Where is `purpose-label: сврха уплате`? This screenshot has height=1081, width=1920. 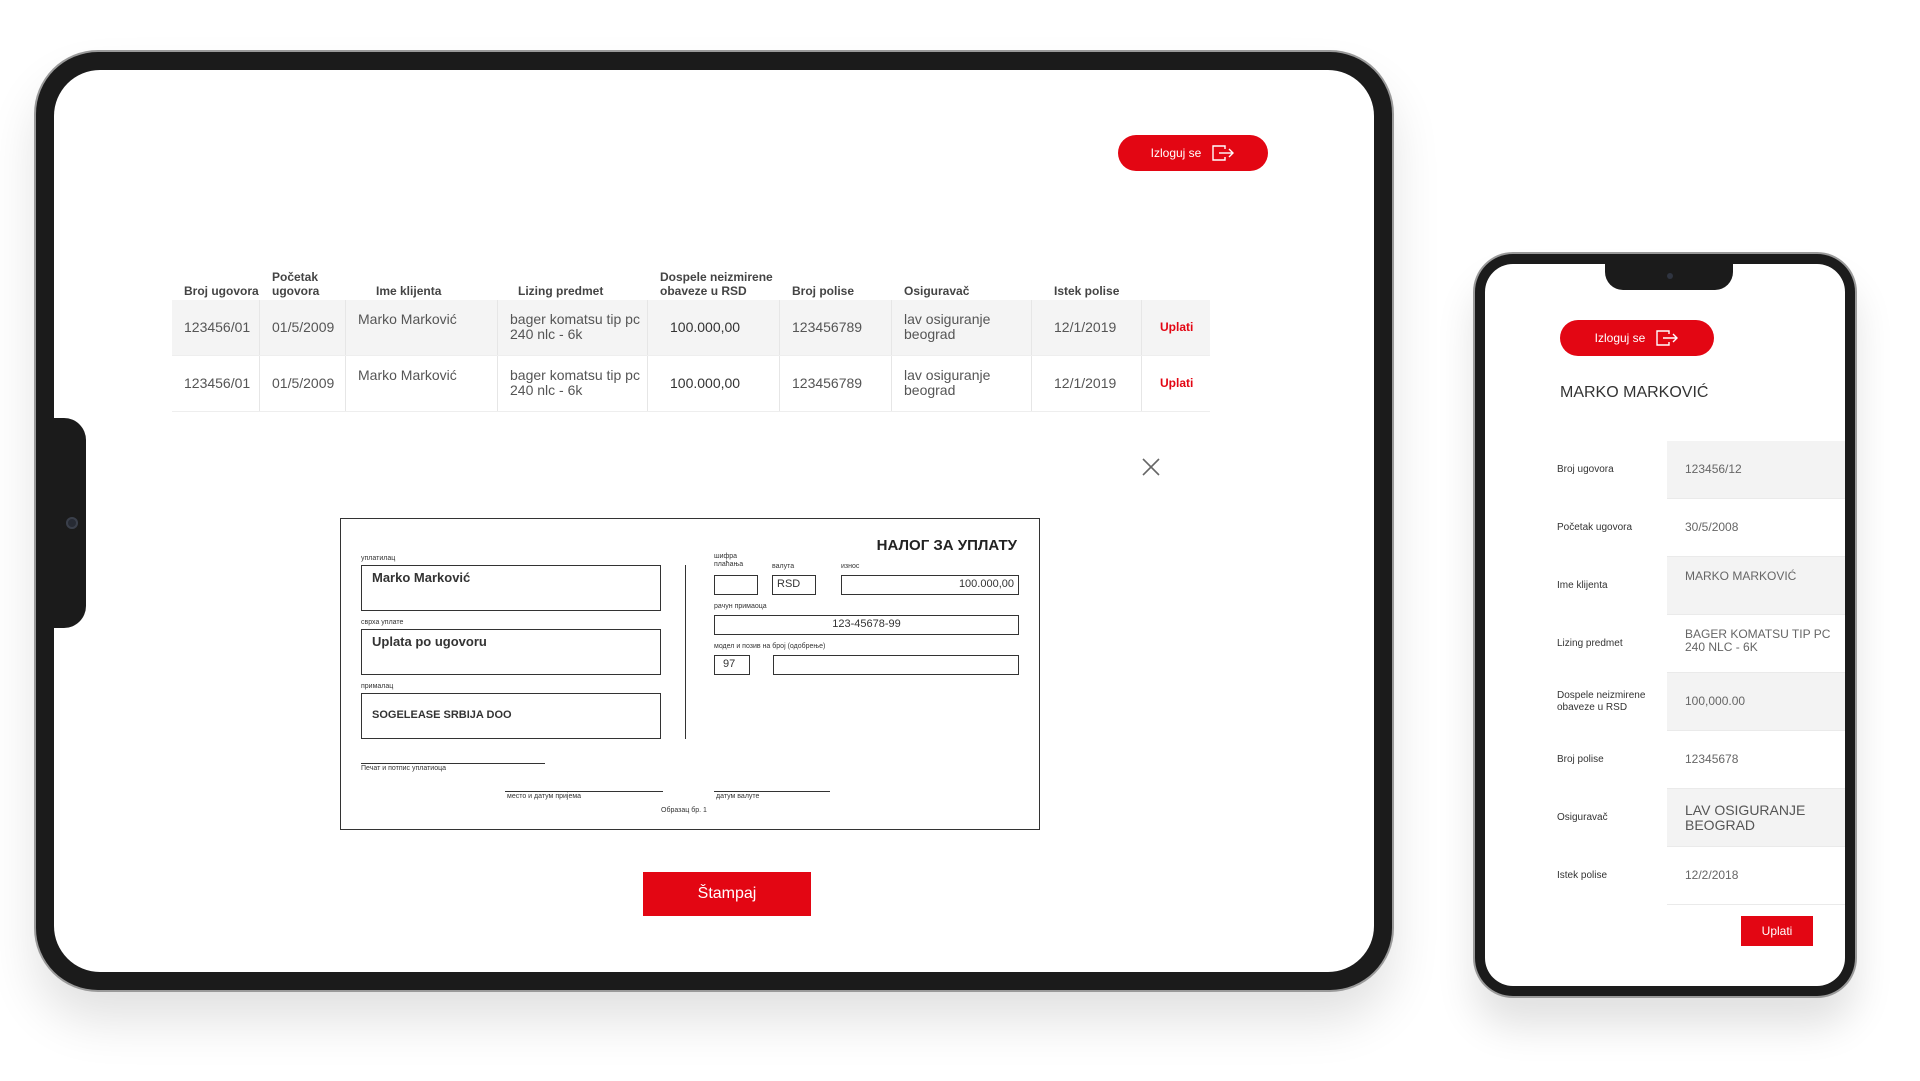 purpose-label: сврха уплате is located at coordinates (382, 622).